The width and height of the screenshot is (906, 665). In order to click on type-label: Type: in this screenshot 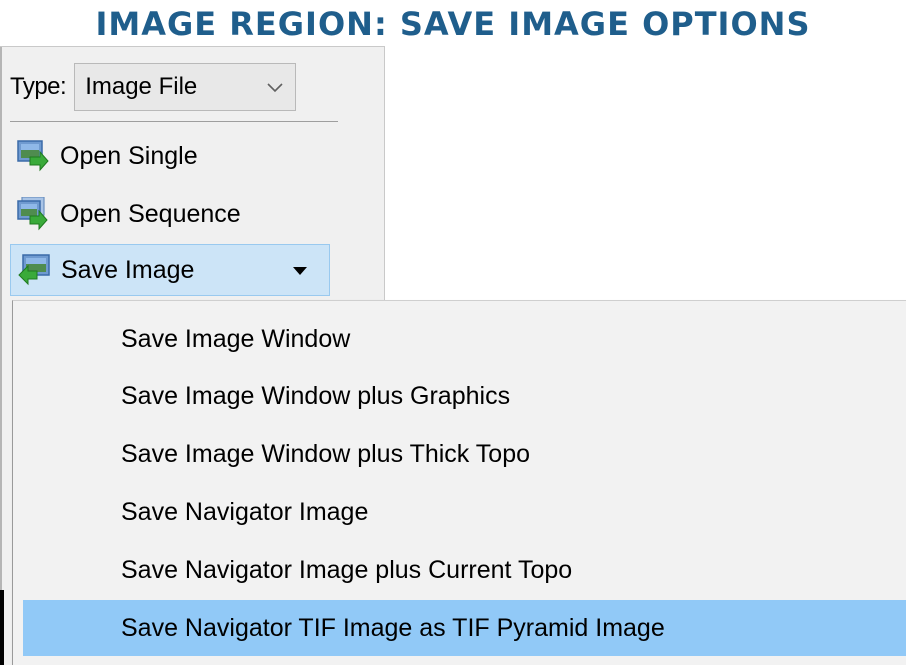, I will do `click(38, 86)`.